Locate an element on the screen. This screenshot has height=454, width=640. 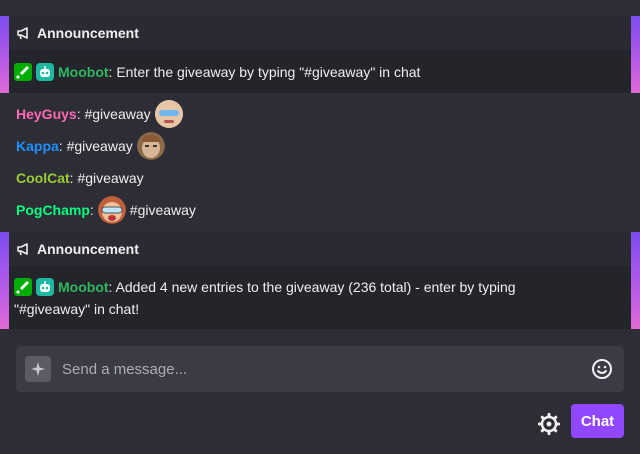
chat-message-4: PogChamp: #giveaway is located at coordinates (106, 210).